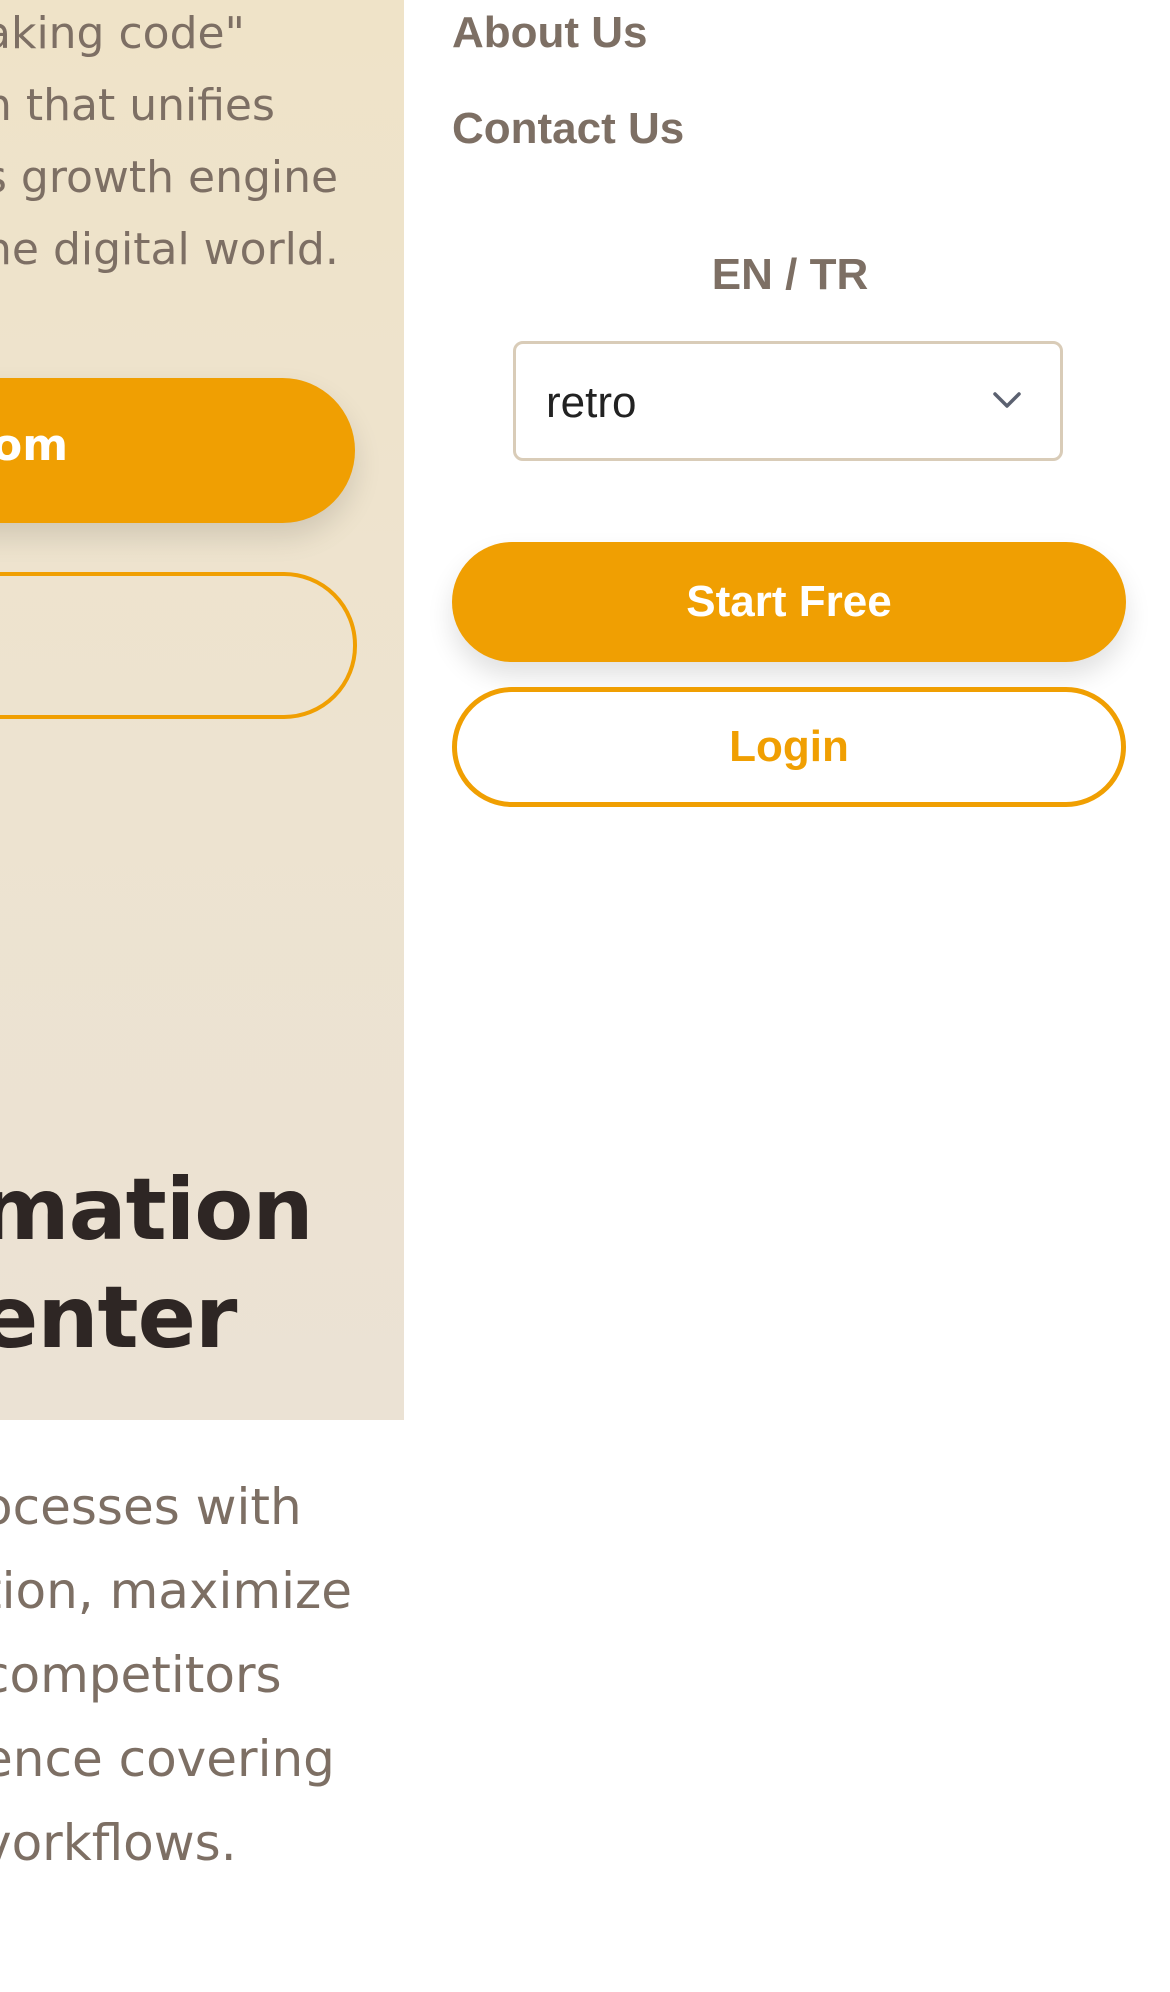 The height and width of the screenshot is (1992, 1170). What do you see at coordinates (141, 1675) in the screenshot?
I see `section-body-line-3: competitors` at bounding box center [141, 1675].